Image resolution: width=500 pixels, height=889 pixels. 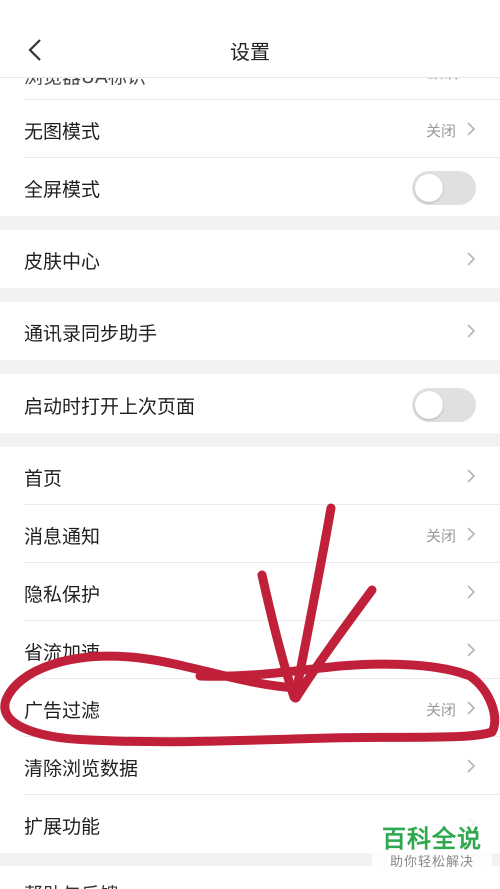 I want to click on settings-row-skin-center: 皮肤中心, so click(x=250, y=259).